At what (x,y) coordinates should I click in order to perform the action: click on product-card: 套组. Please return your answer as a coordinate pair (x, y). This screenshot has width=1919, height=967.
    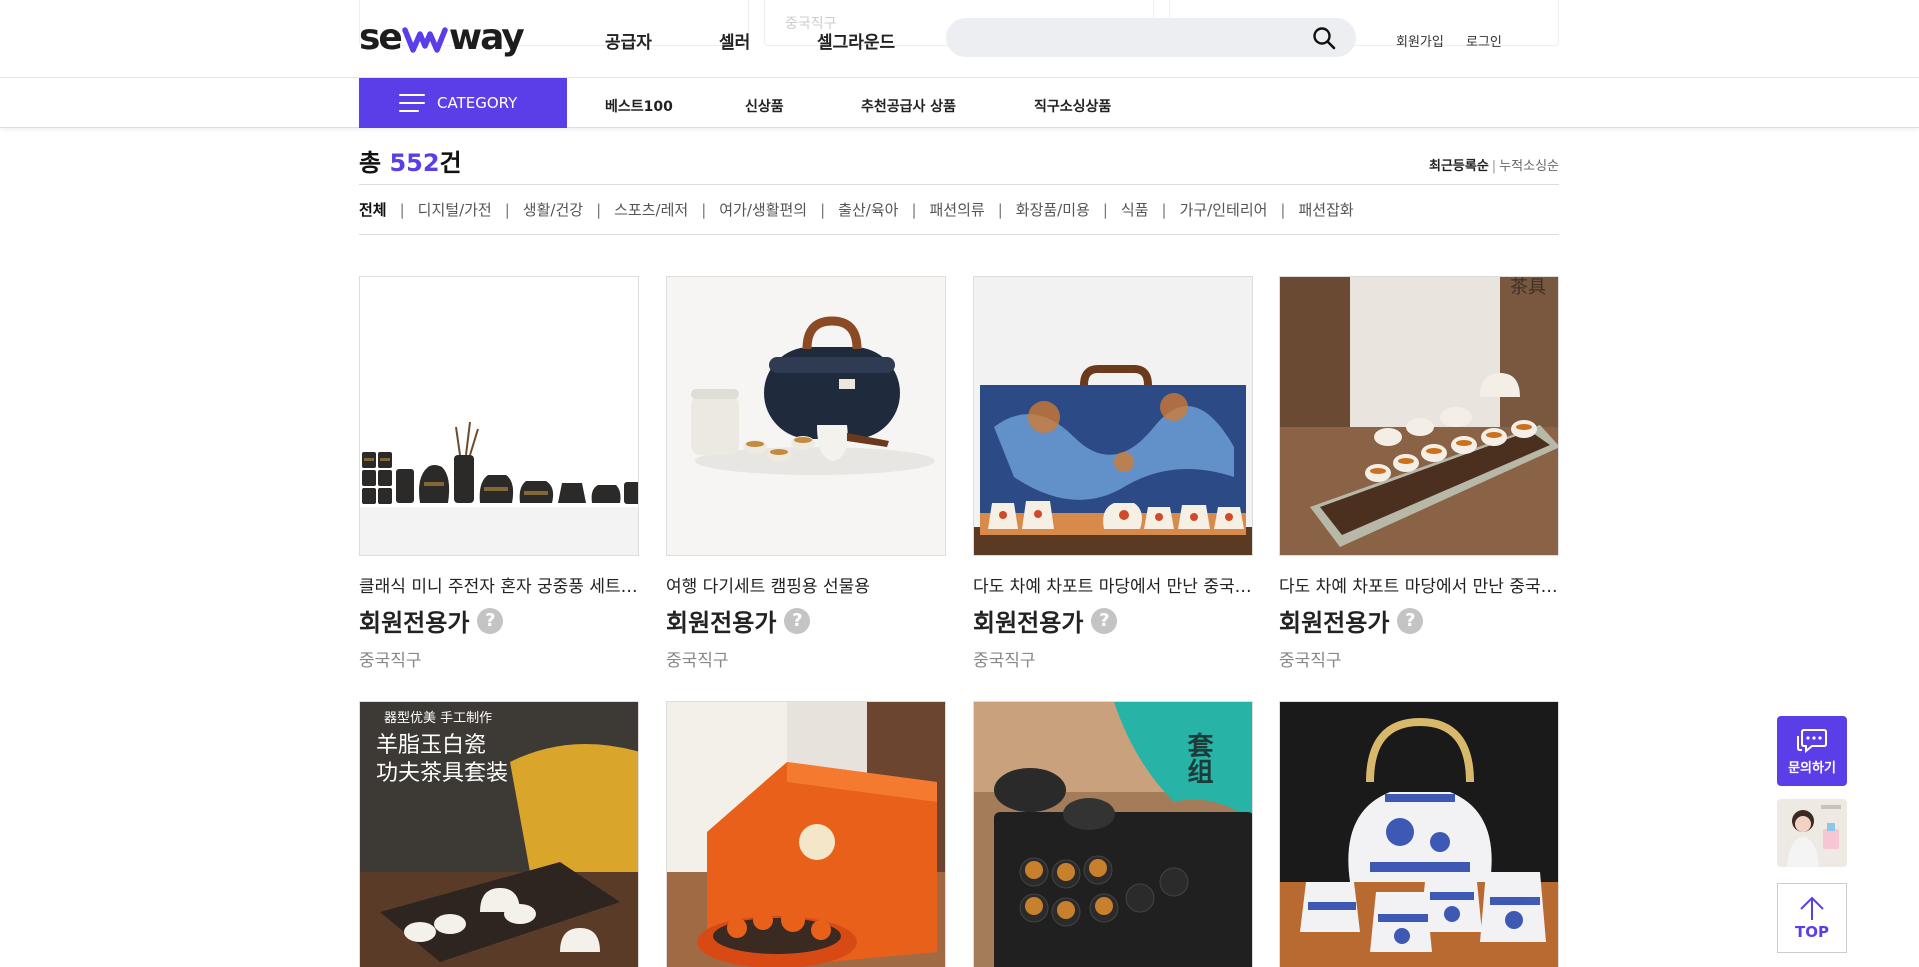
    Looking at the image, I should click on (1113, 834).